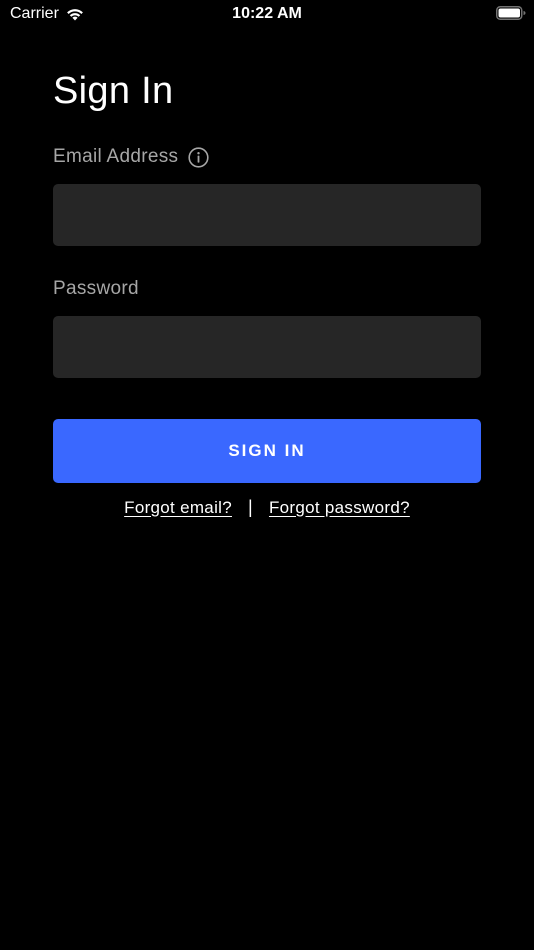 Image resolution: width=534 pixels, height=950 pixels. I want to click on status-bar: Carrier 10:22 AM, so click(267, 14).